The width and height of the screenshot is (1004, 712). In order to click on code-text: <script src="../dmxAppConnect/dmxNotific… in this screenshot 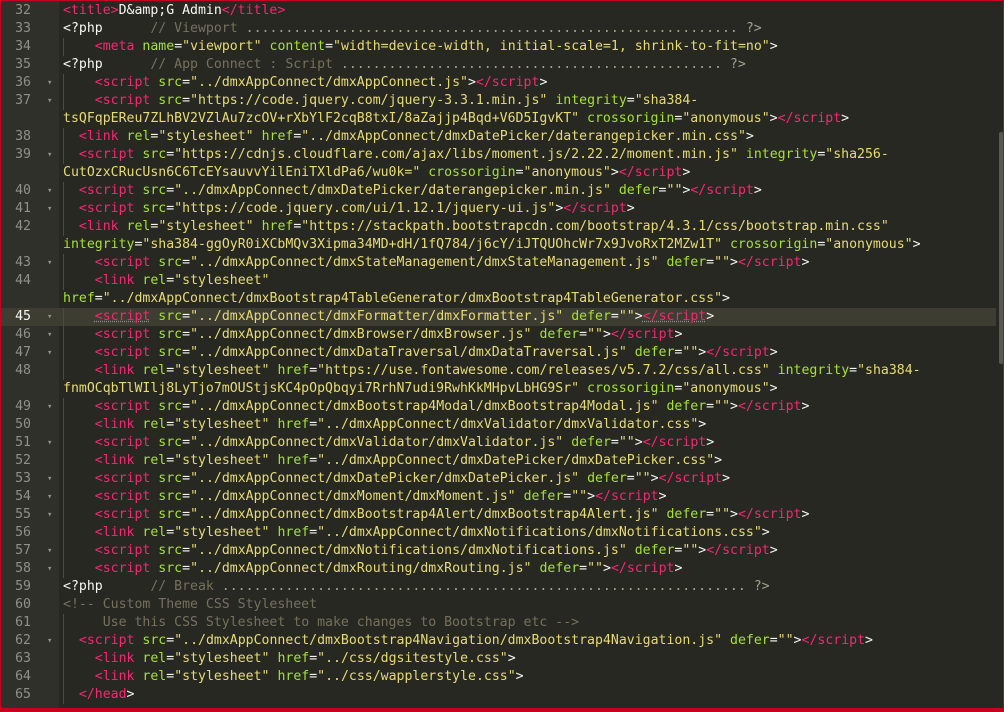, I will do `click(518, 551)`.